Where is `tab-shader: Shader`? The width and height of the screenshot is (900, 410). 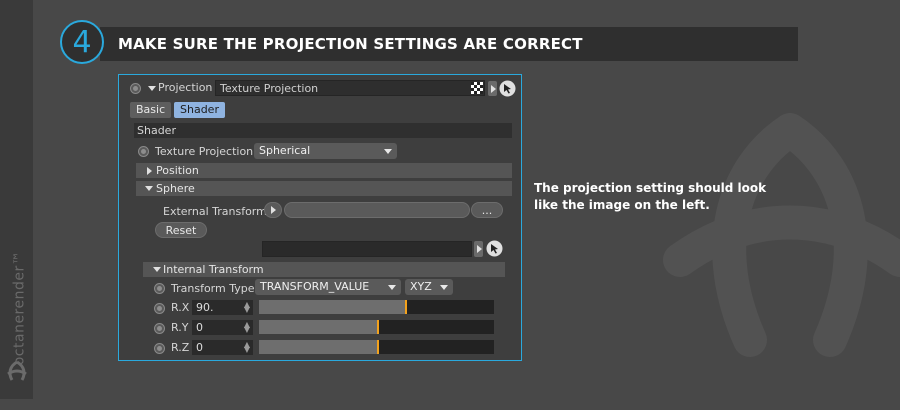
tab-shader: Shader is located at coordinates (199, 110).